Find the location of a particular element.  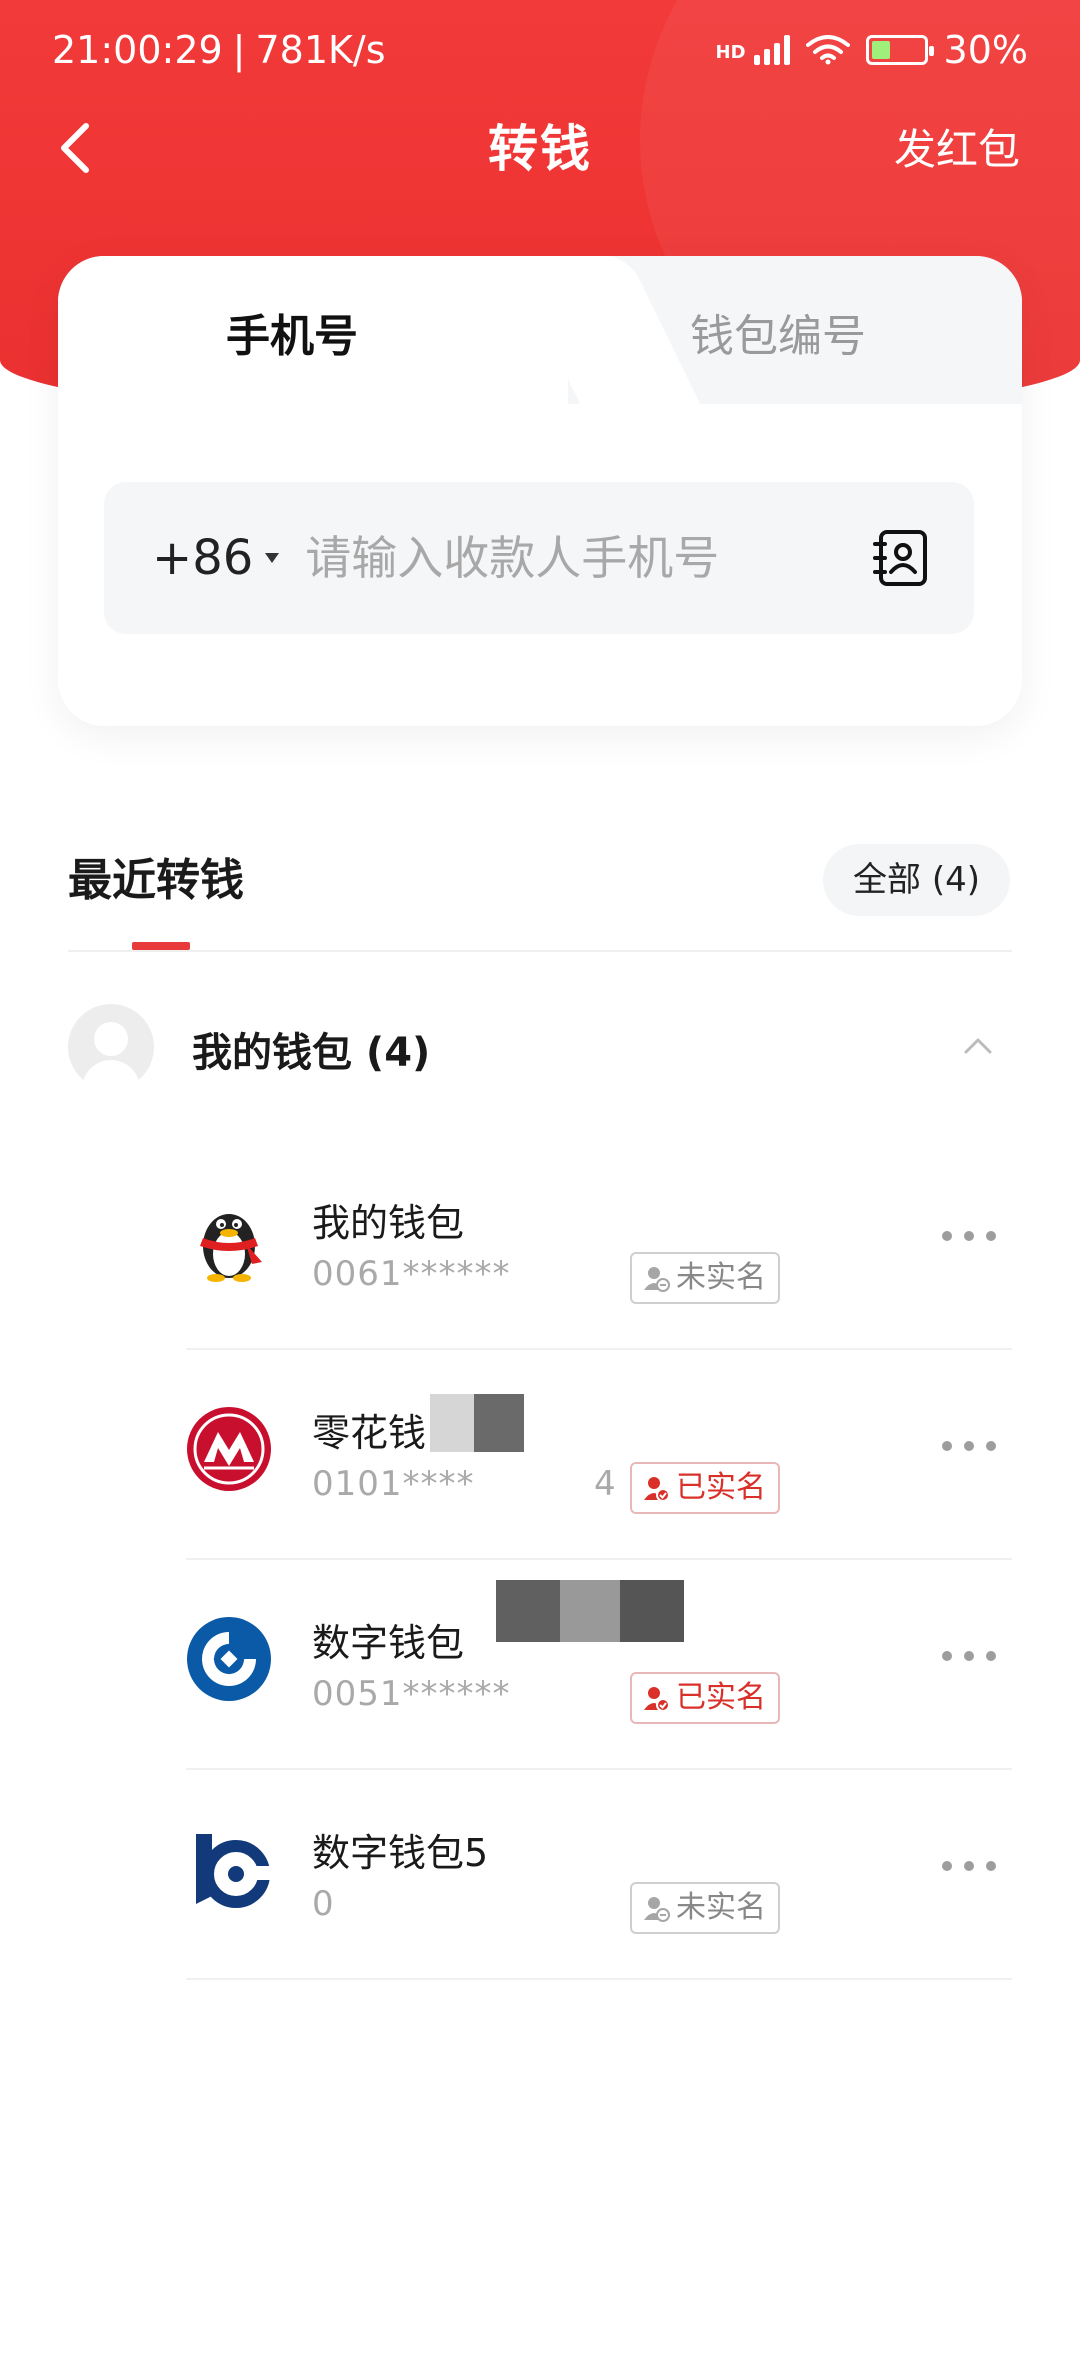

recent-underline is located at coordinates (161, 946).